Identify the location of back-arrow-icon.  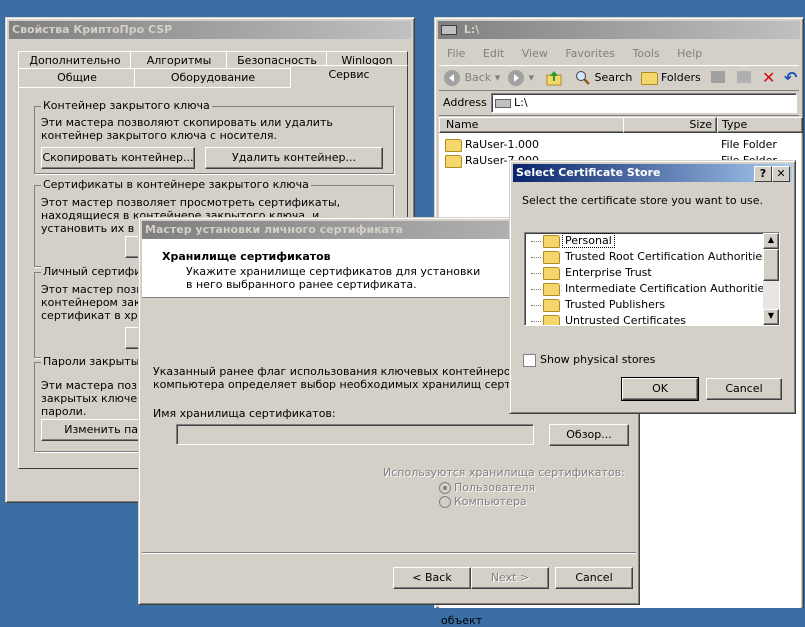
(452, 78).